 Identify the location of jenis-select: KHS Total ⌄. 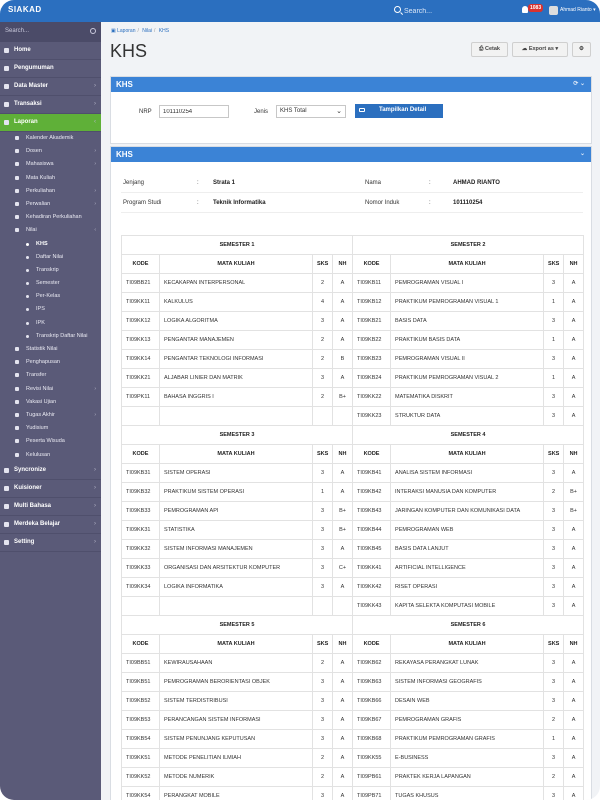
(311, 111).